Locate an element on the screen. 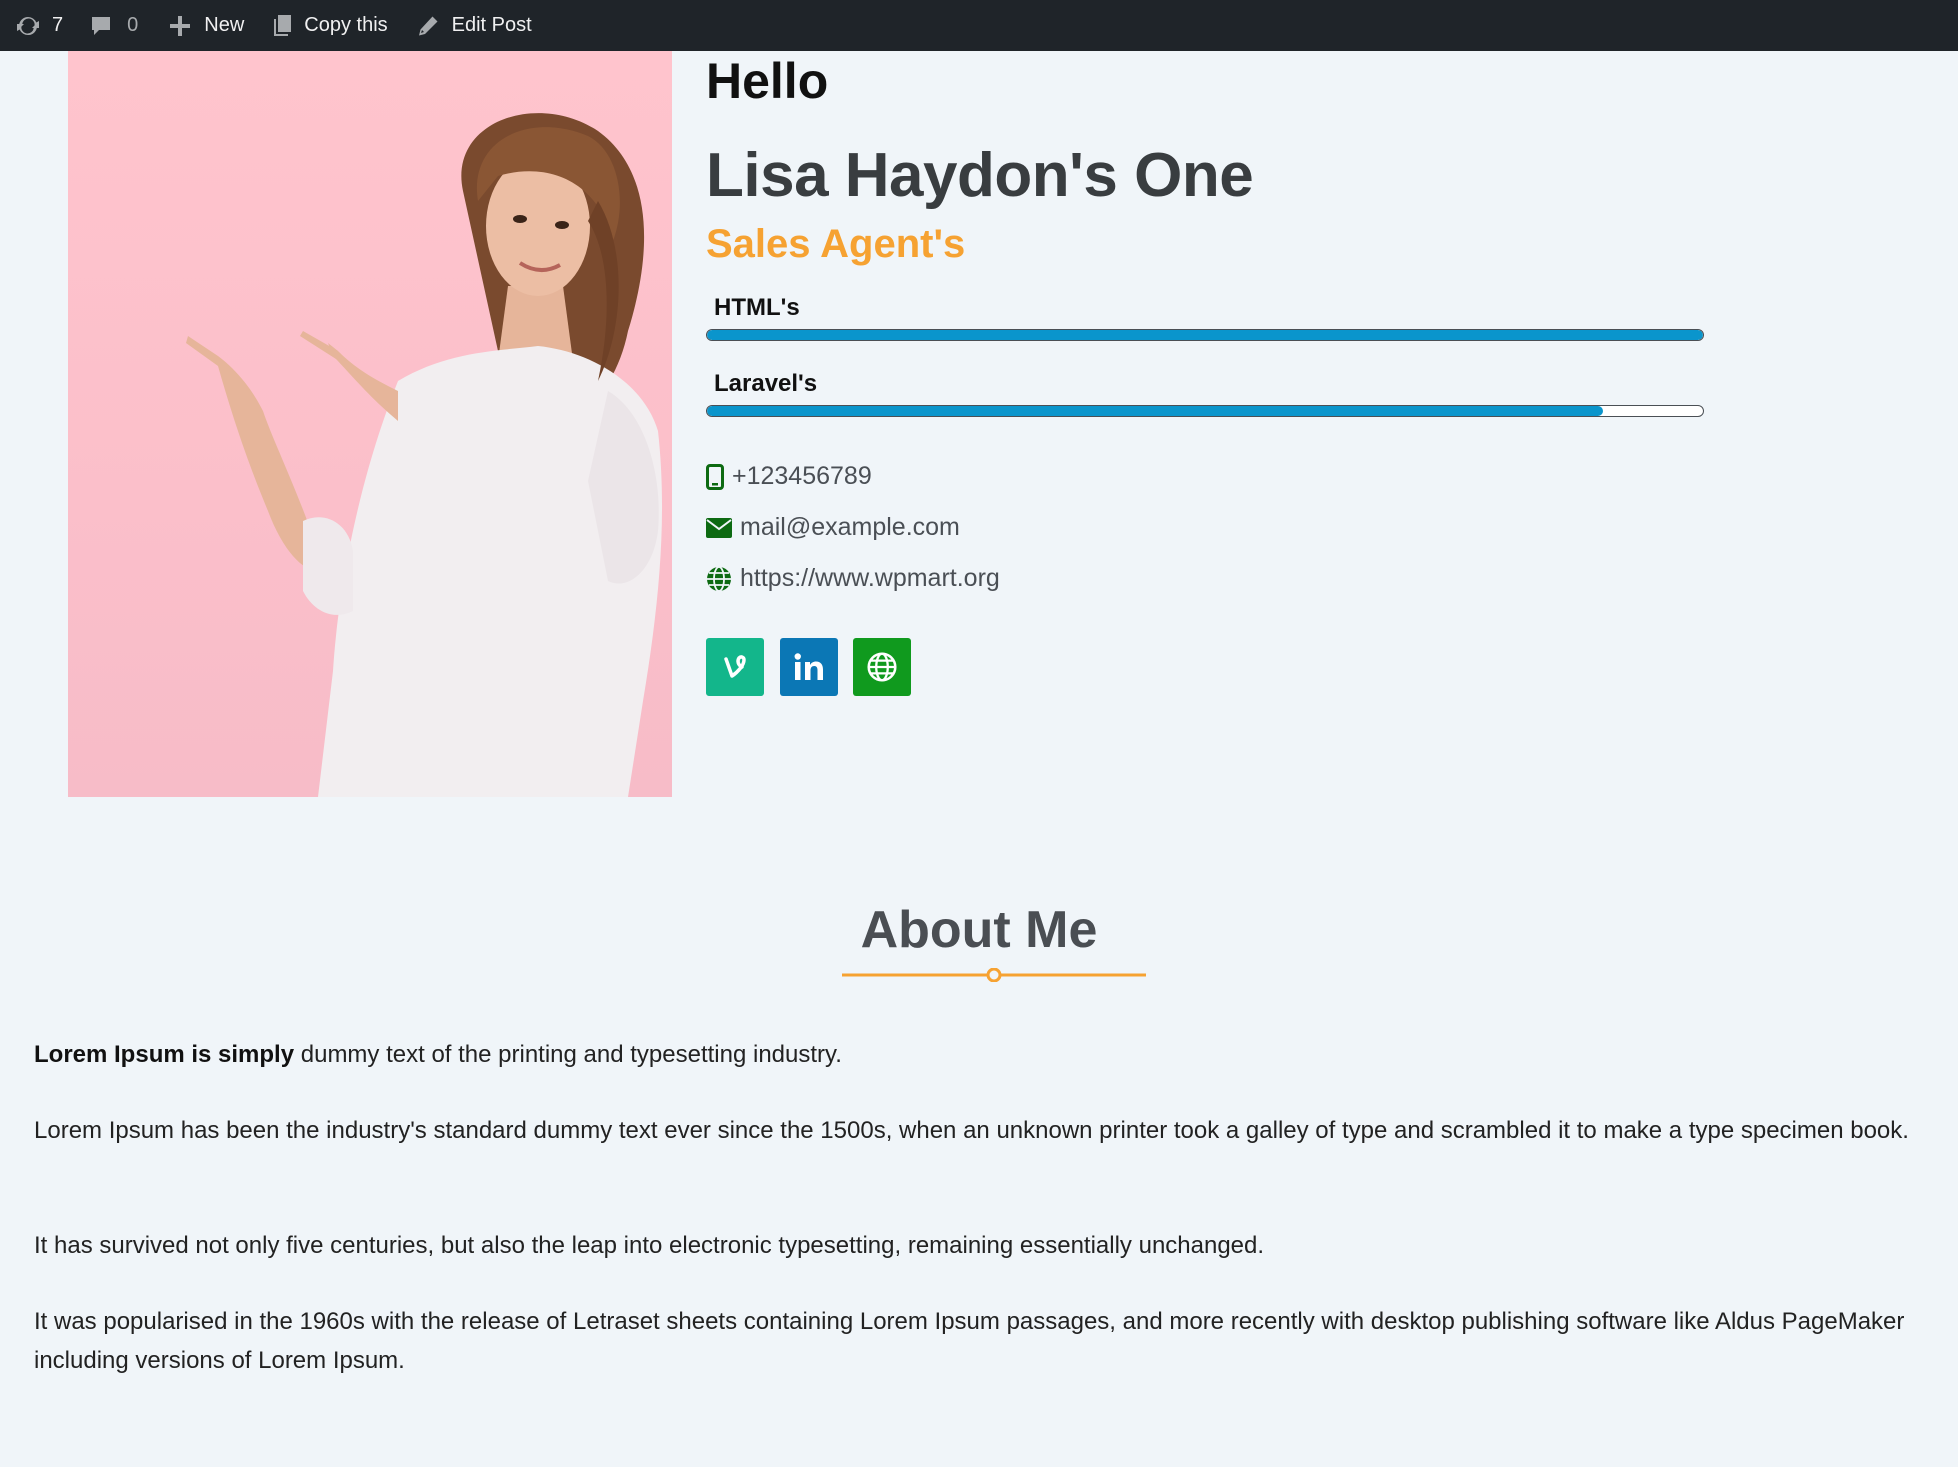  heading-divider is located at coordinates (994, 975).